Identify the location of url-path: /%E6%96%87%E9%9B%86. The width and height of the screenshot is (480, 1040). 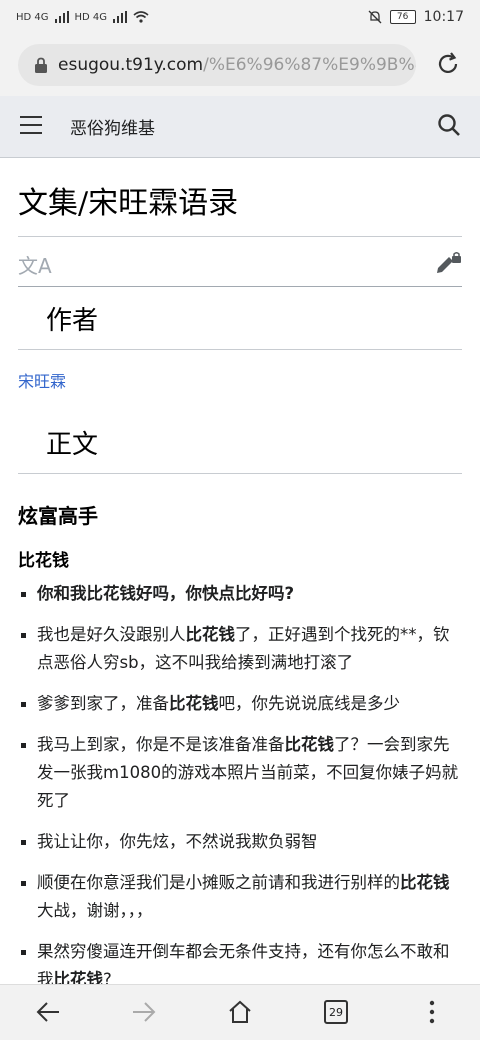
(309, 65).